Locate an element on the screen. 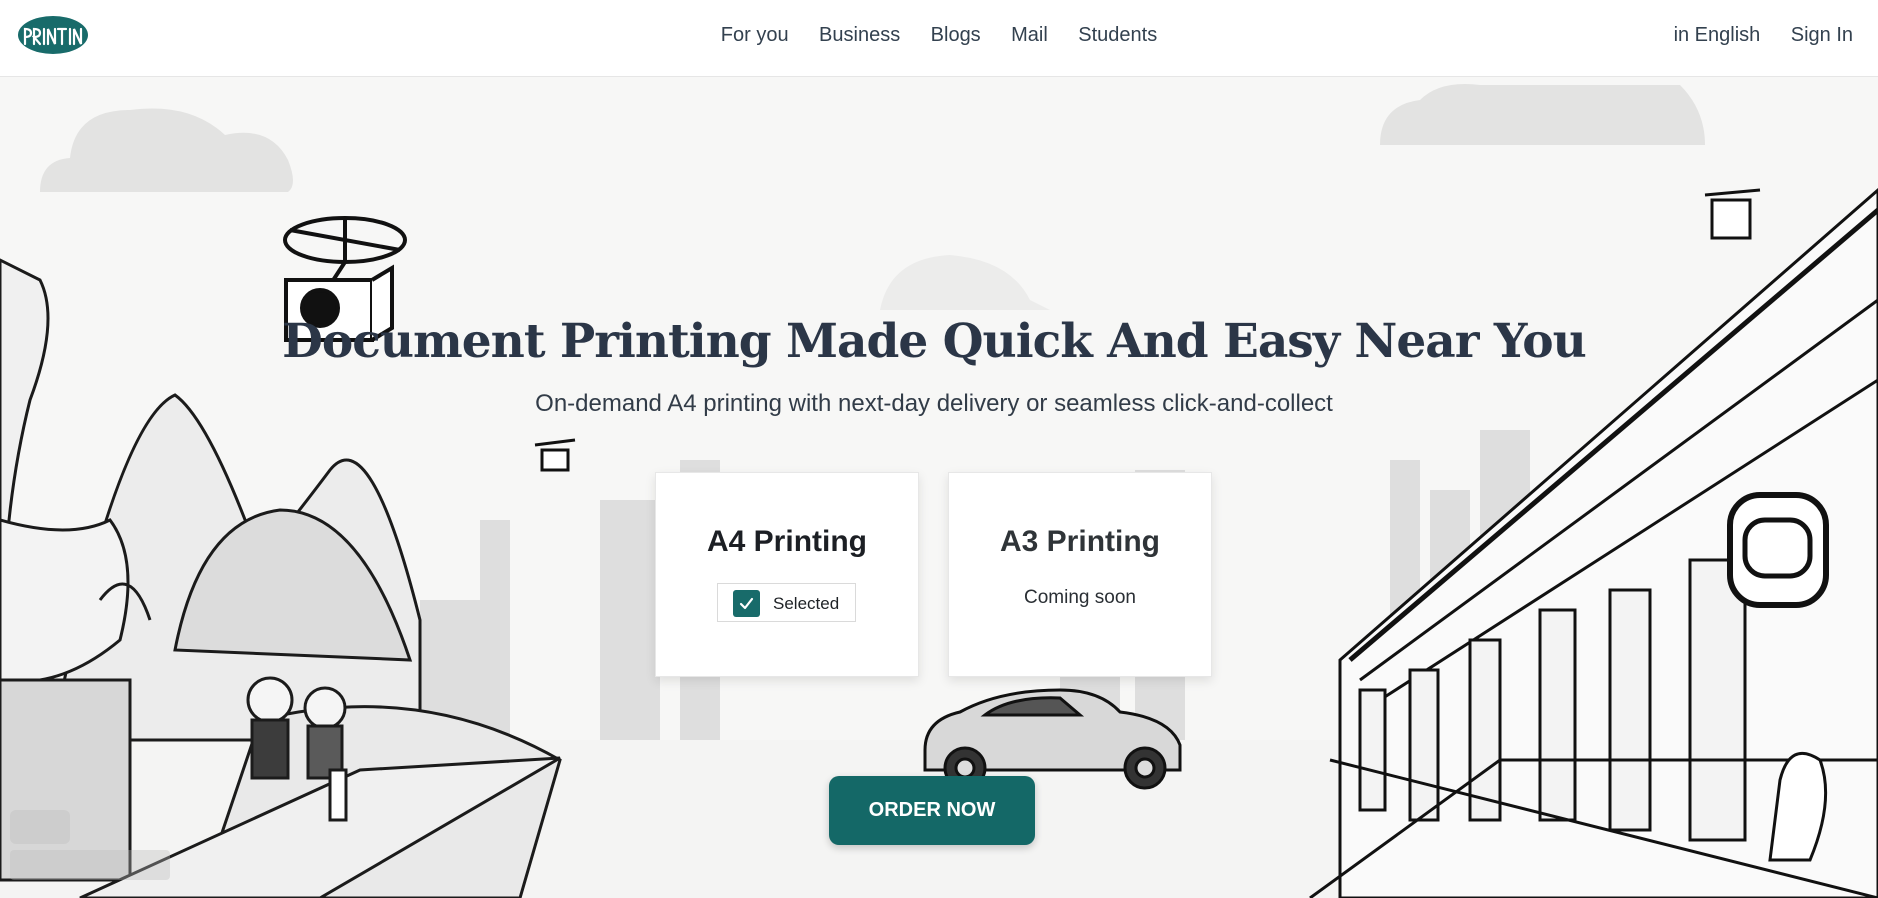  card-title: A3 Printing is located at coordinates (1079, 541).